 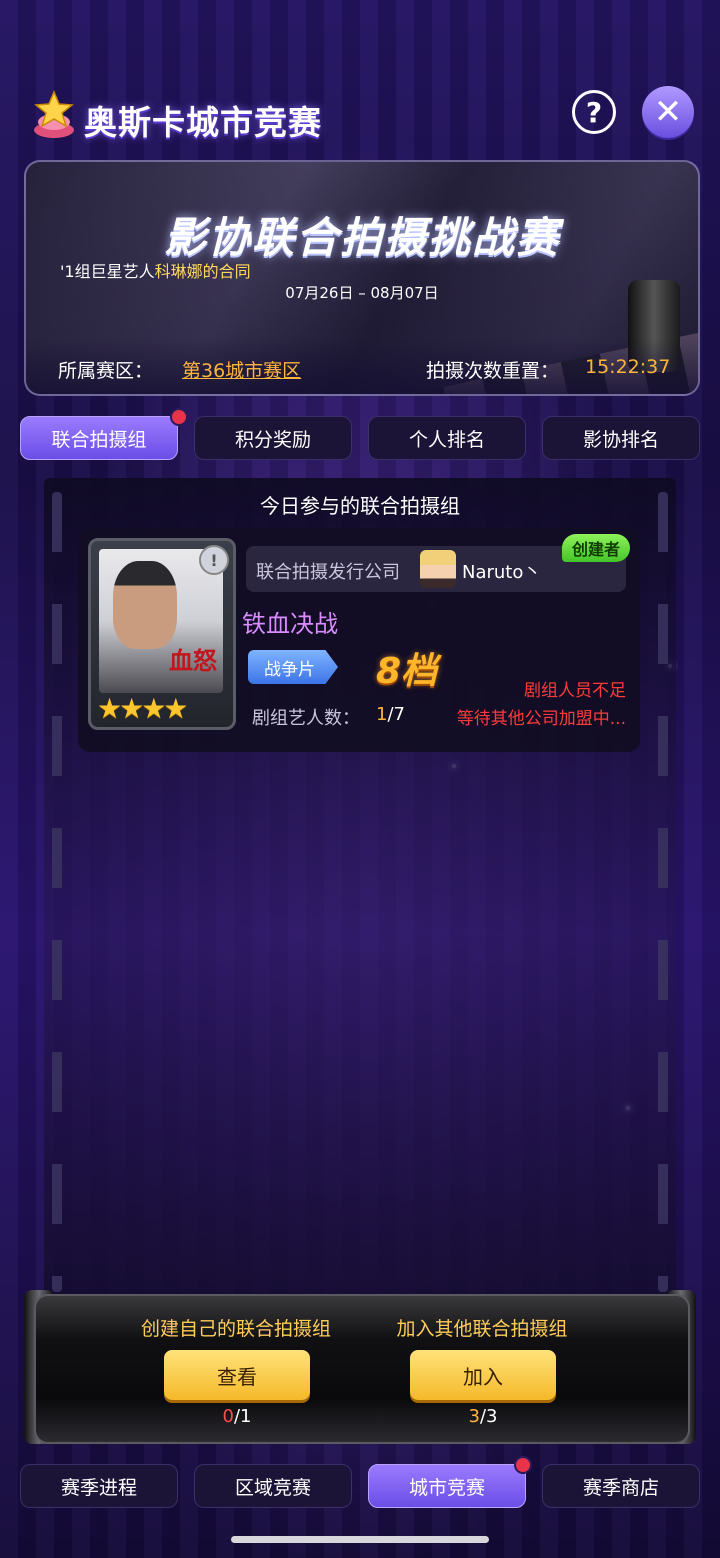 I want to click on crew-count: 1/7, so click(x=390, y=714).